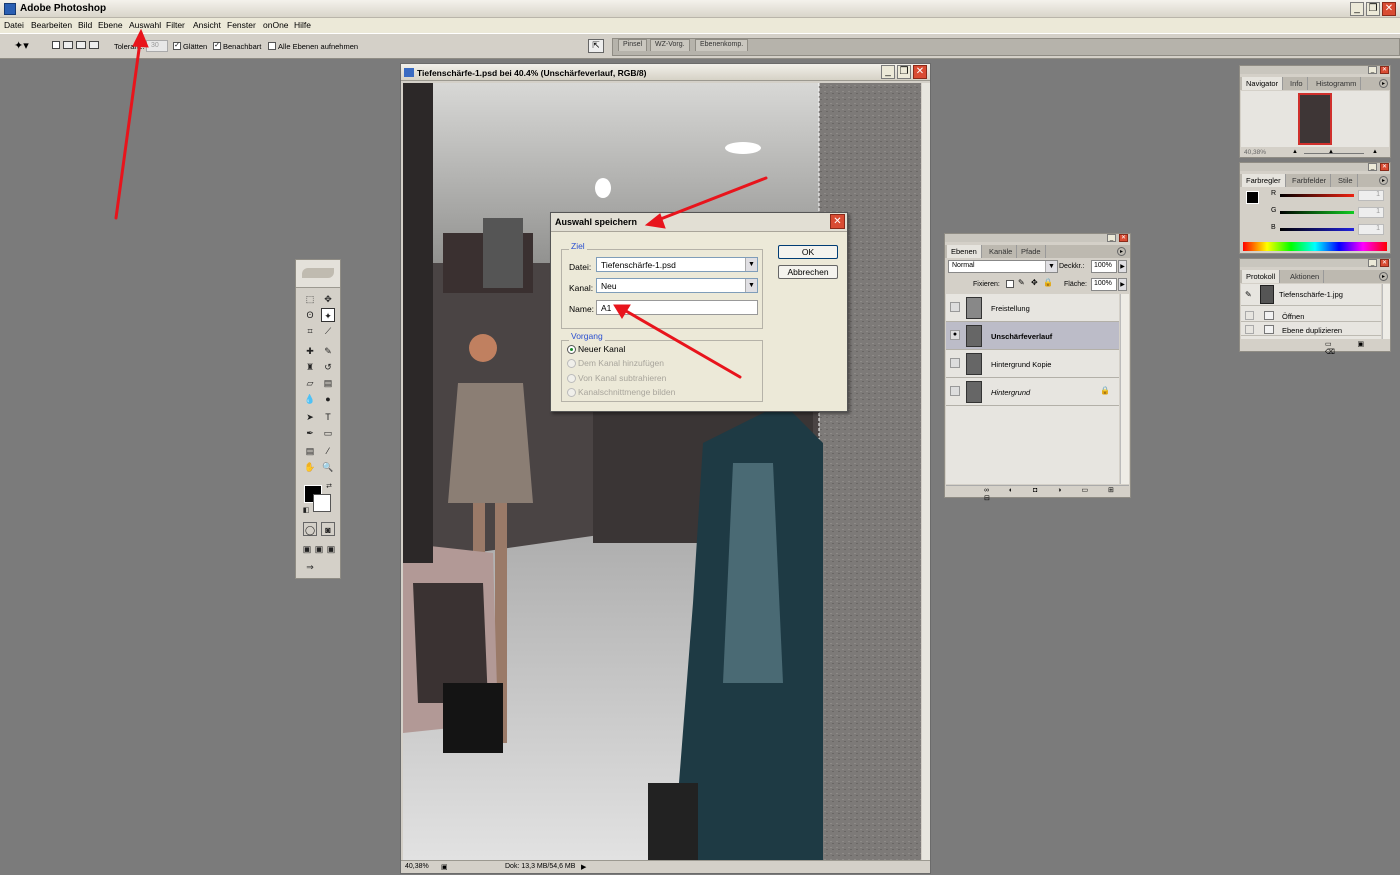 The width and height of the screenshot is (1400, 875). What do you see at coordinates (328, 367) in the screenshot?
I see `history-brush-tool-icon: ↺` at bounding box center [328, 367].